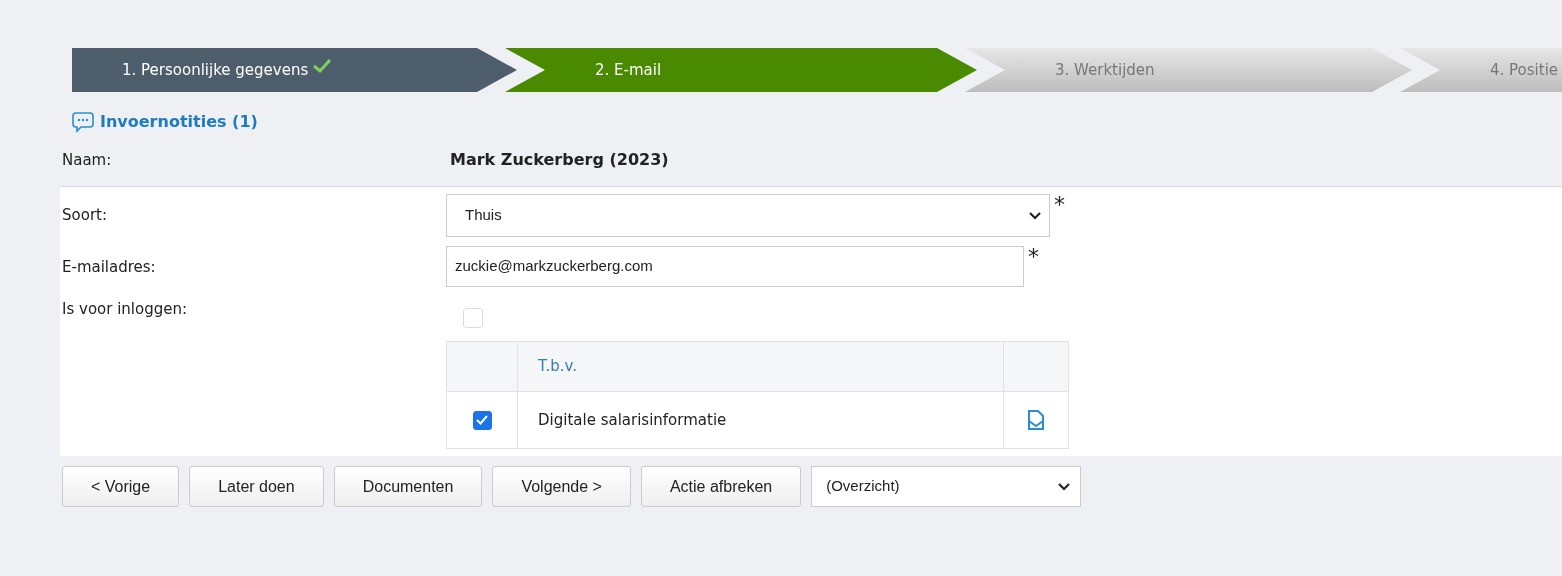 This screenshot has height=576, width=1562. Describe the element at coordinates (408, 486) in the screenshot. I see `nav-button: Documenten` at that location.